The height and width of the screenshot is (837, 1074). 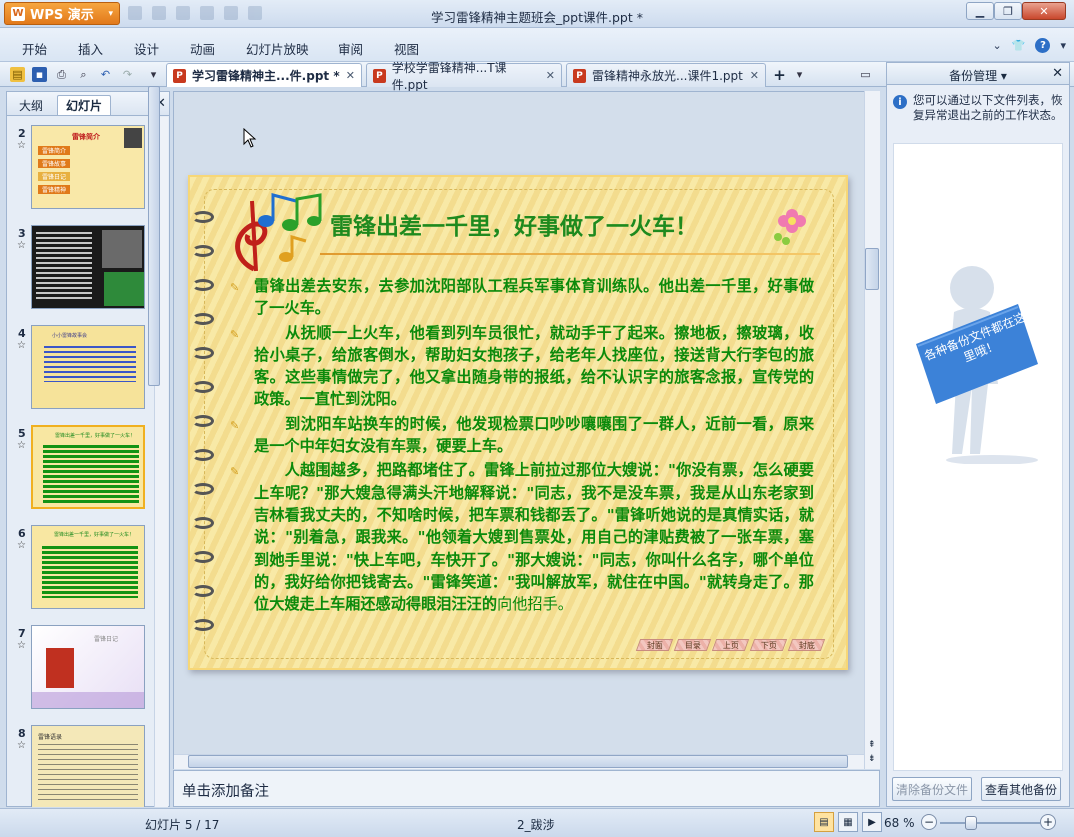 What do you see at coordinates (518, 761) in the screenshot?
I see `editor-horizontal-scroll-thumb` at bounding box center [518, 761].